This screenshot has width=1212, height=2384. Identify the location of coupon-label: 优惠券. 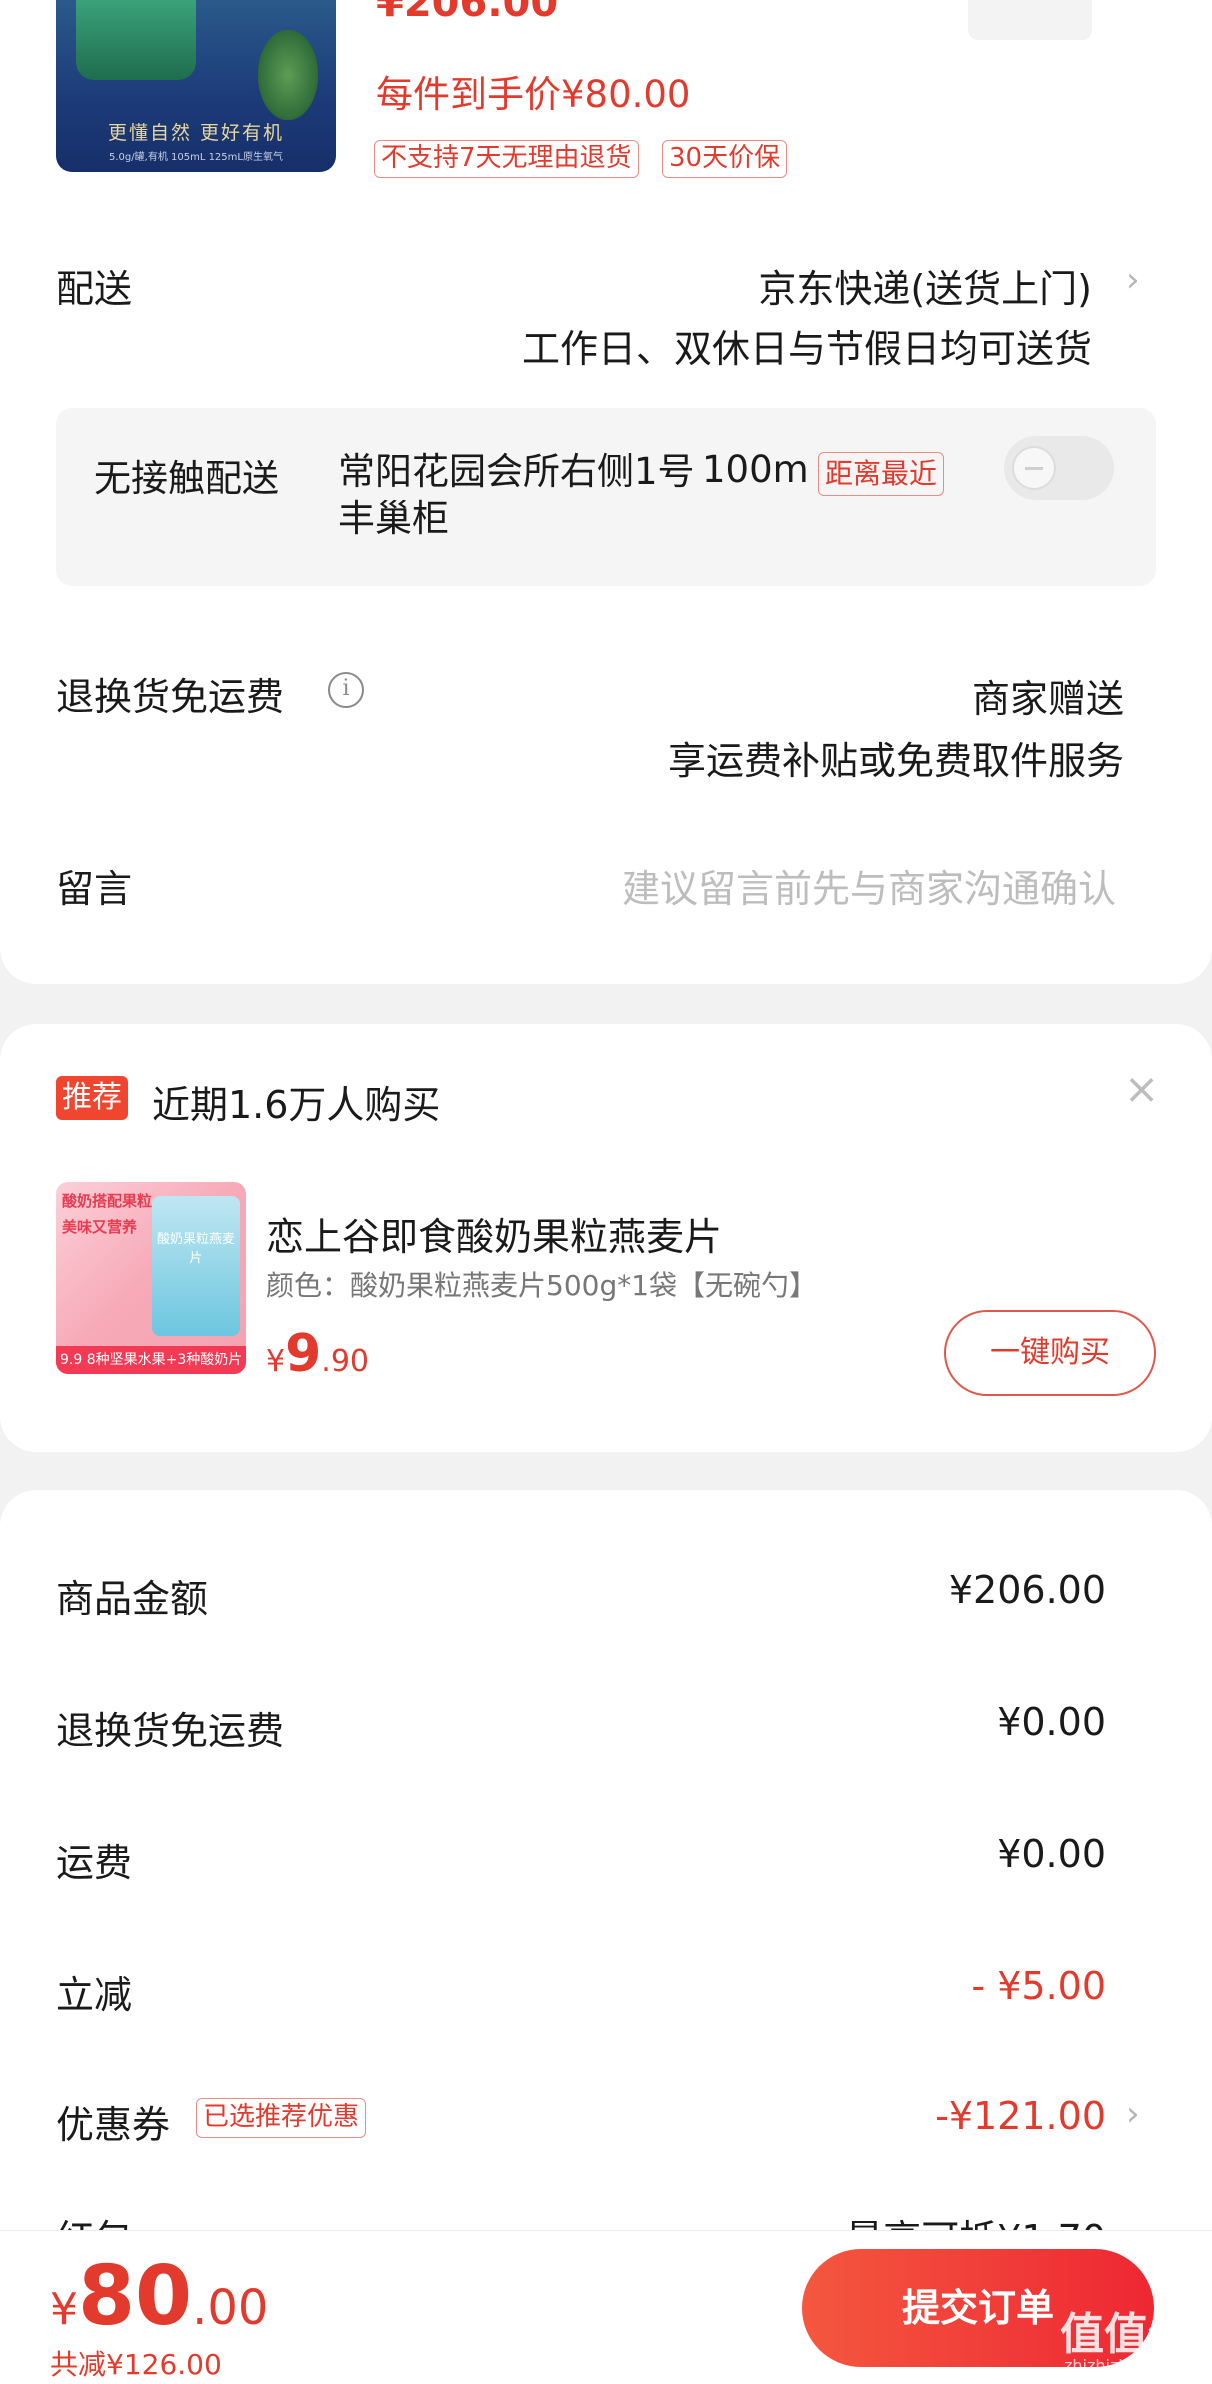
(113, 2125).